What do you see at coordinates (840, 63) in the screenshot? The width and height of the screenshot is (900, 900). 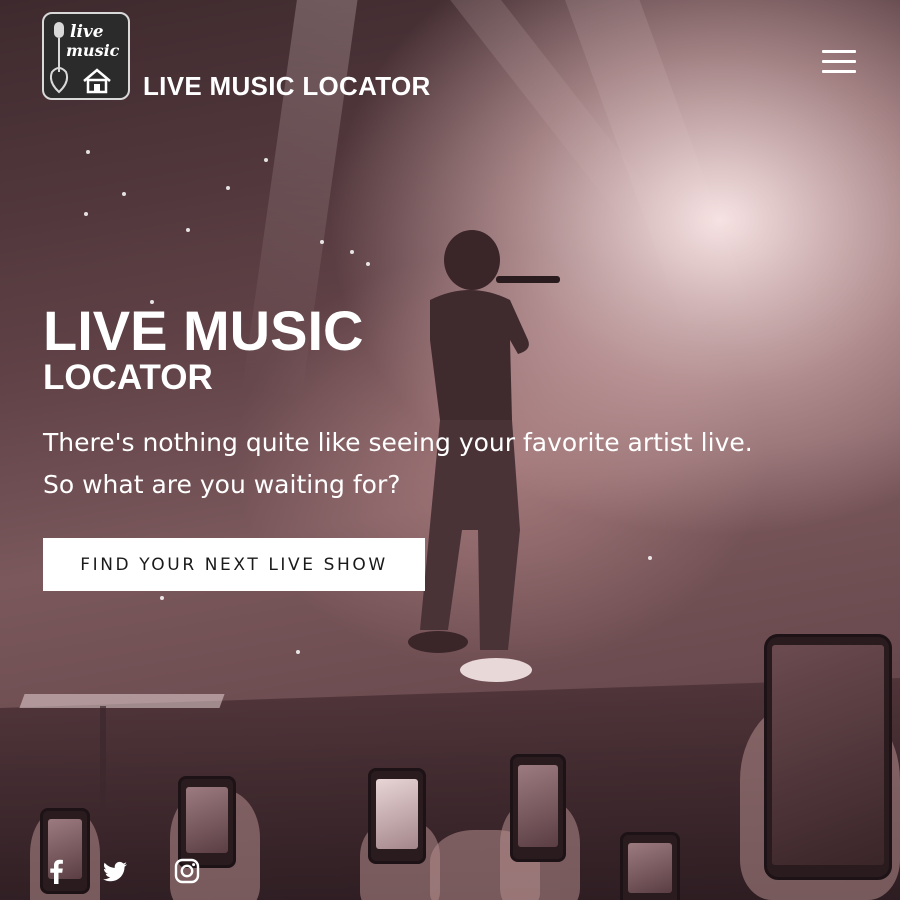 I see `hamburger-menu-icon` at bounding box center [840, 63].